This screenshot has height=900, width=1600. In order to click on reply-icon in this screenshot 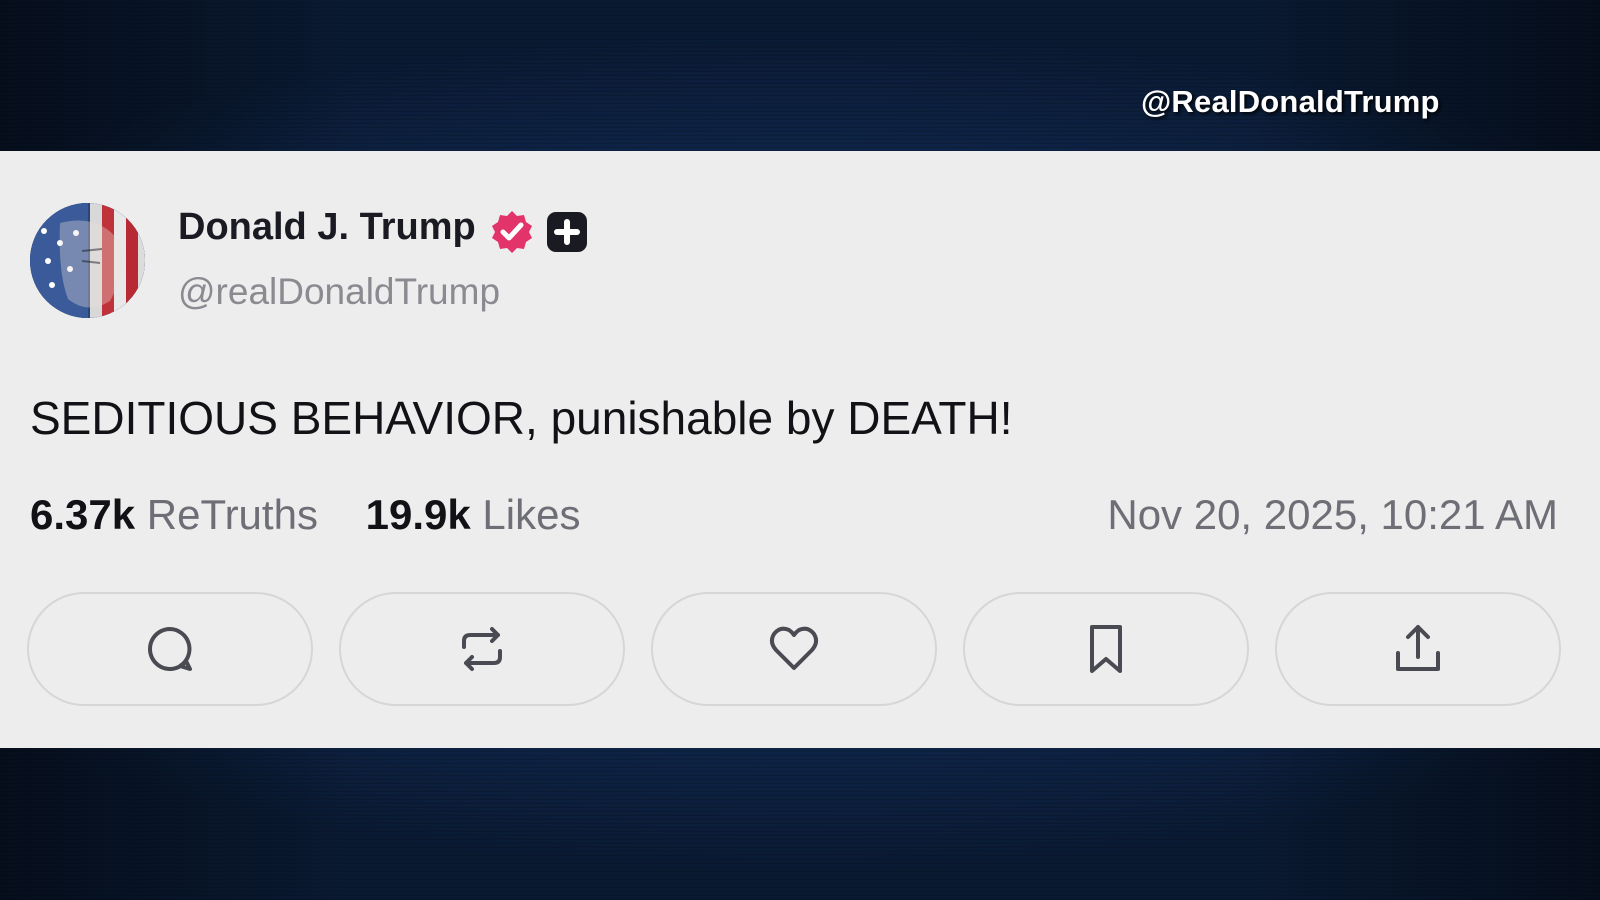, I will do `click(170, 649)`.